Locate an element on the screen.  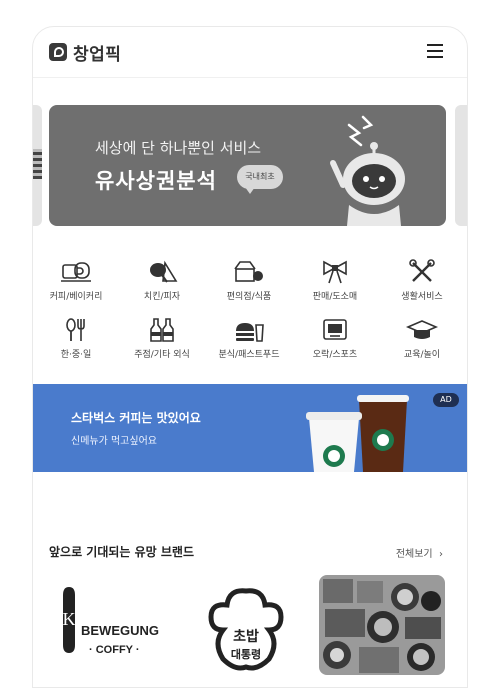
coffee-bread-icon is located at coordinates (76, 272).